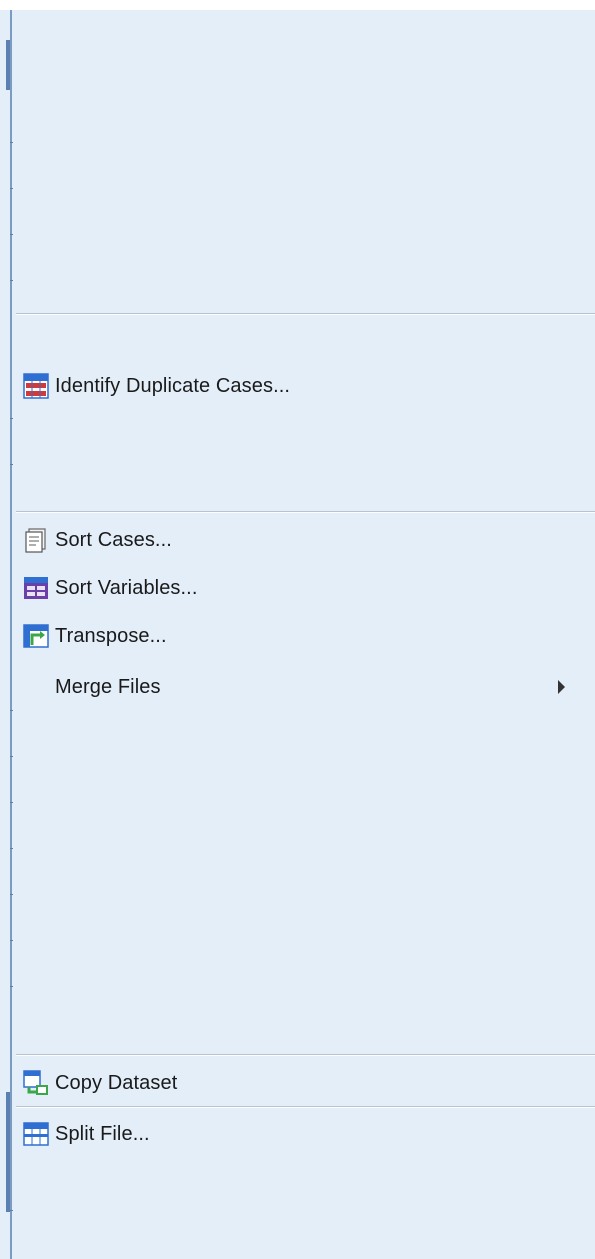  Describe the element at coordinates (36, 588) in the screenshot. I see `sort-variables-icon` at that location.